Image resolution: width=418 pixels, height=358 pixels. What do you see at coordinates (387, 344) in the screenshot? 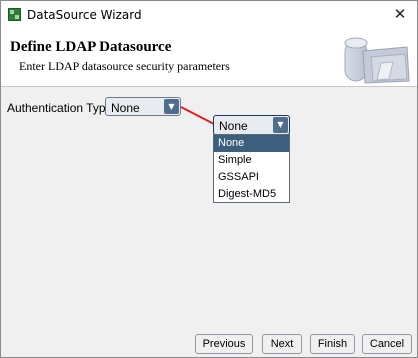
I see `cancel-button: Cancel` at bounding box center [387, 344].